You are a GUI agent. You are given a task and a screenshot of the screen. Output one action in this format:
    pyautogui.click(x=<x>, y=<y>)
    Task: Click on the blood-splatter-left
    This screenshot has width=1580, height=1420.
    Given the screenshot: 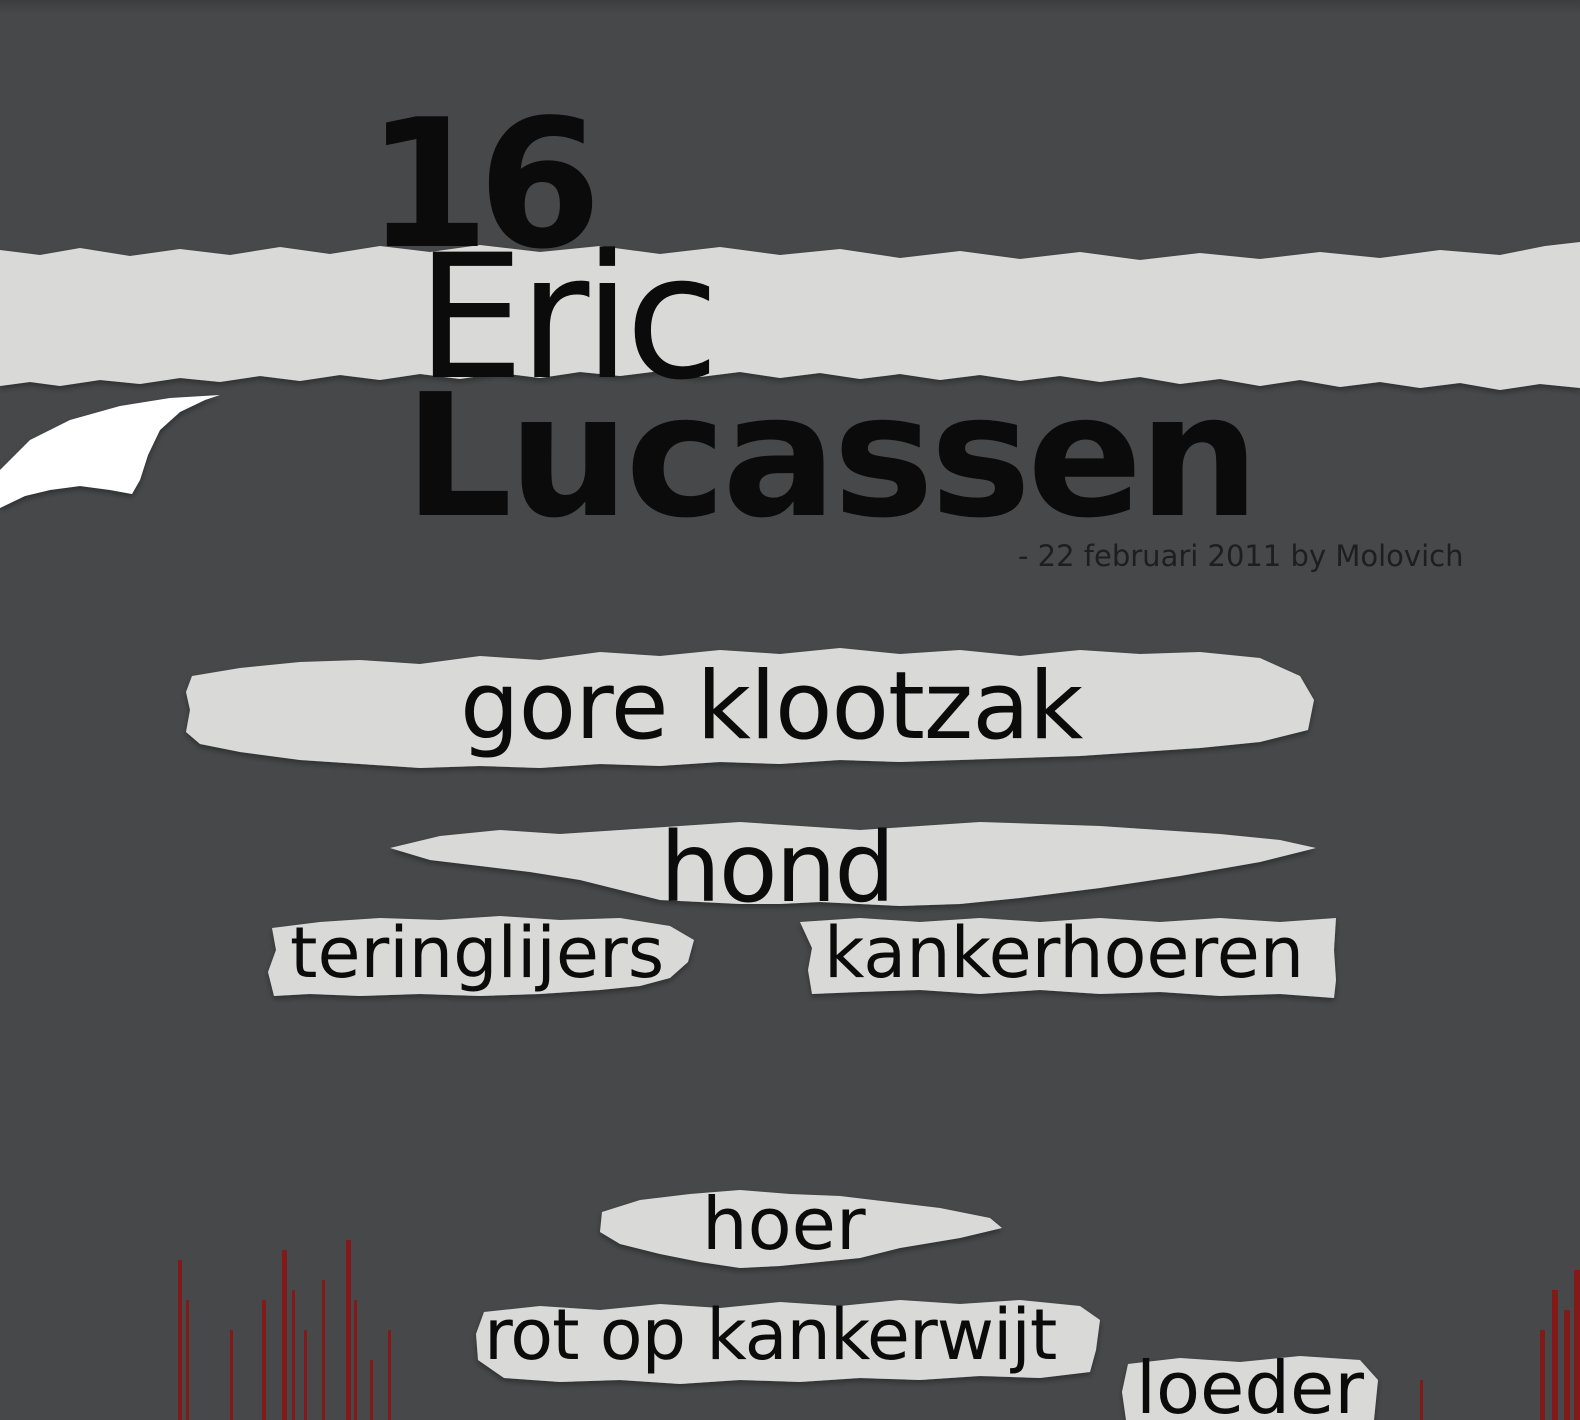 What is the action you would take?
    pyautogui.click(x=284, y=1330)
    